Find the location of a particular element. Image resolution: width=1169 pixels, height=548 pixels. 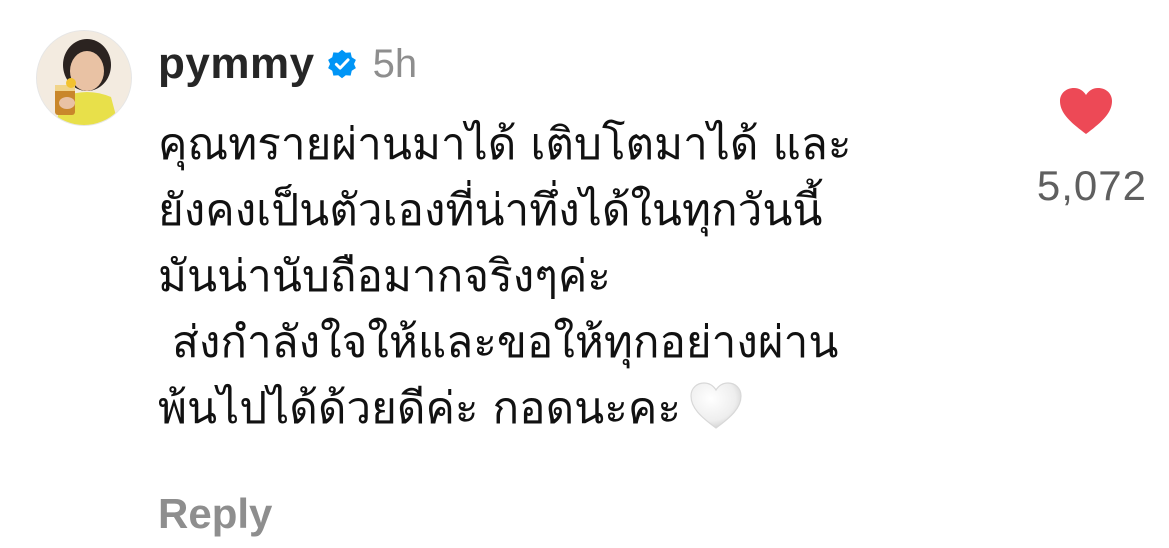

comment-text-line-last: พ้นไปได้ด้วยดีค่ะ กอดนะคะ is located at coordinates (578, 409).